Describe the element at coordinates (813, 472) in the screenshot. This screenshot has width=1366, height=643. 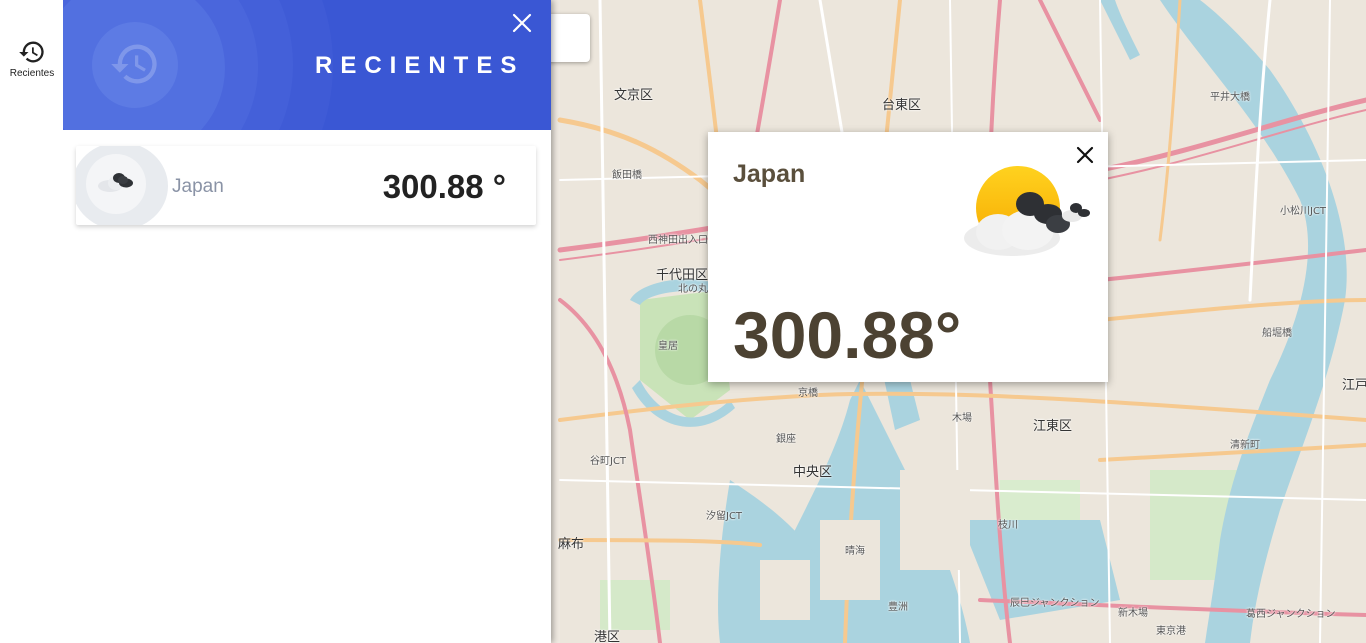
I see `map-label: 中央区` at that location.